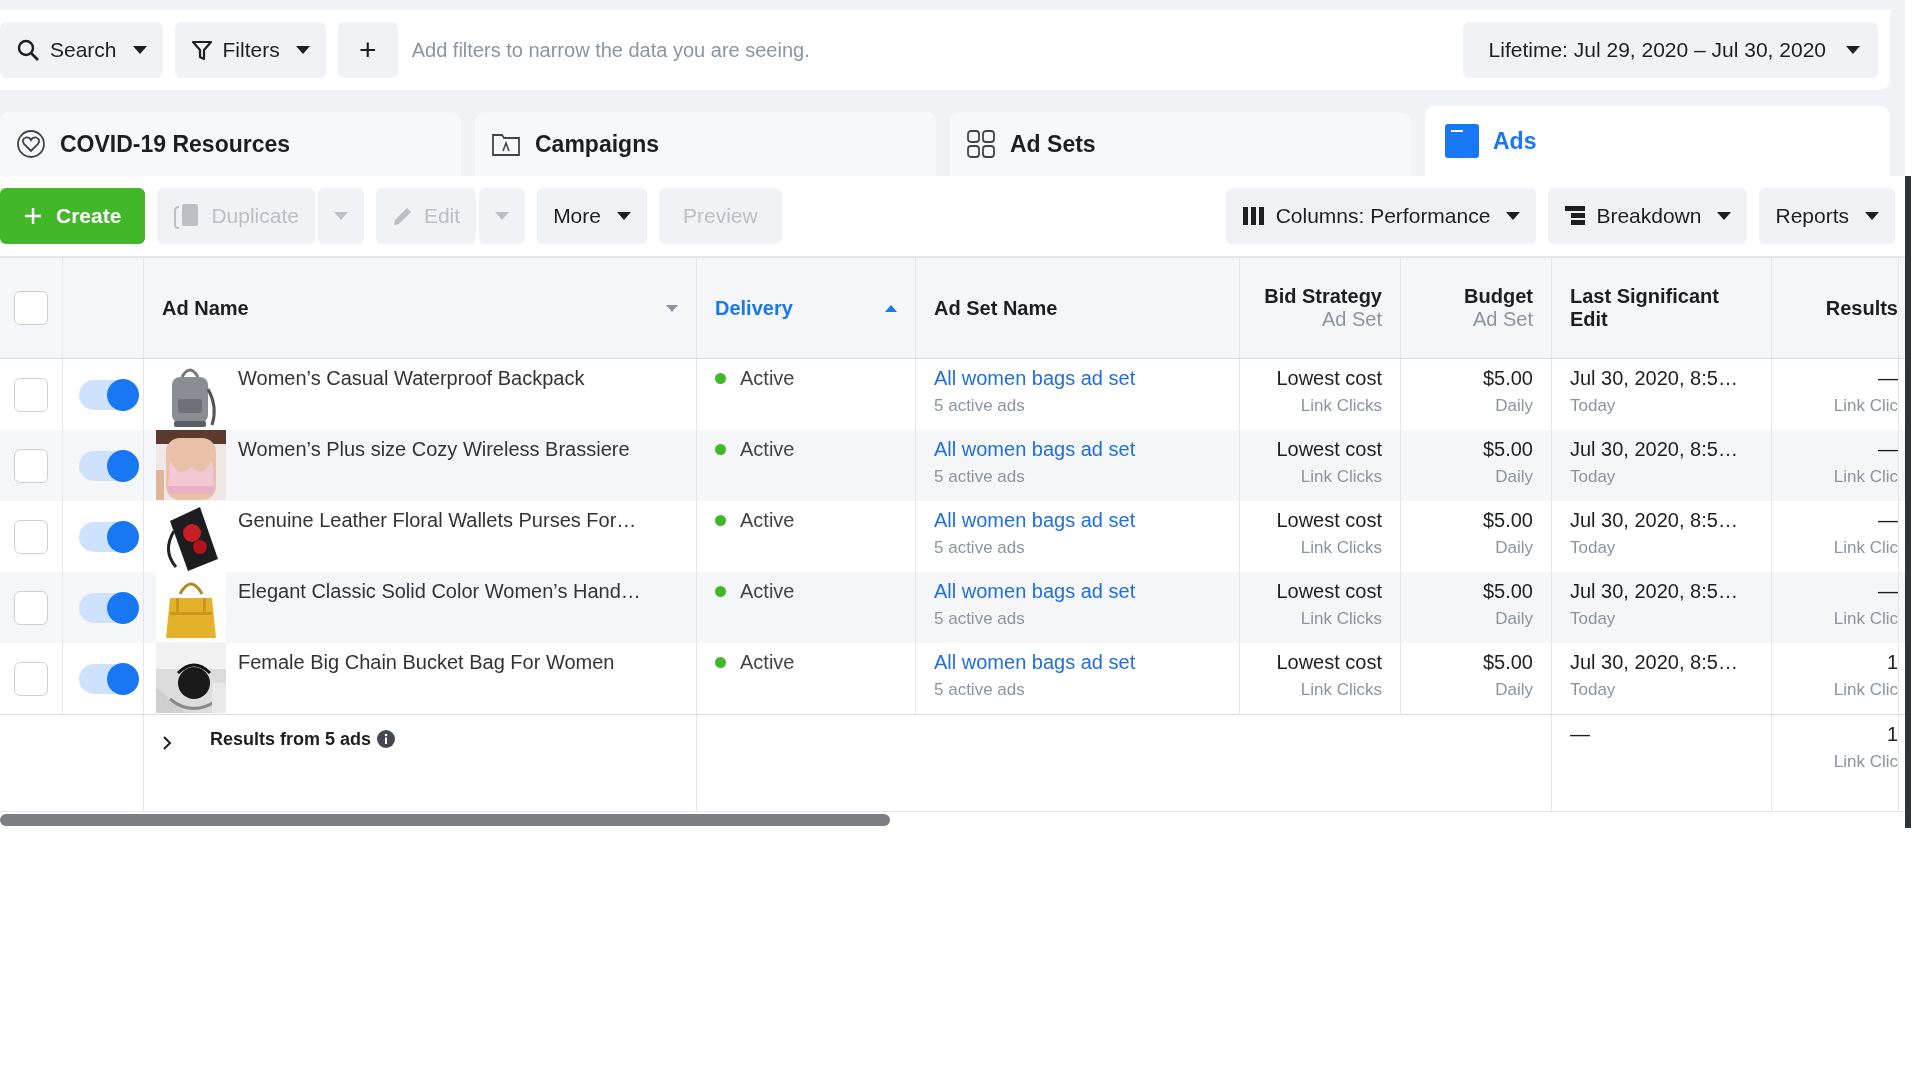 The height and width of the screenshot is (1080, 1920). What do you see at coordinates (705, 144) in the screenshot?
I see `tab: Campaigns` at bounding box center [705, 144].